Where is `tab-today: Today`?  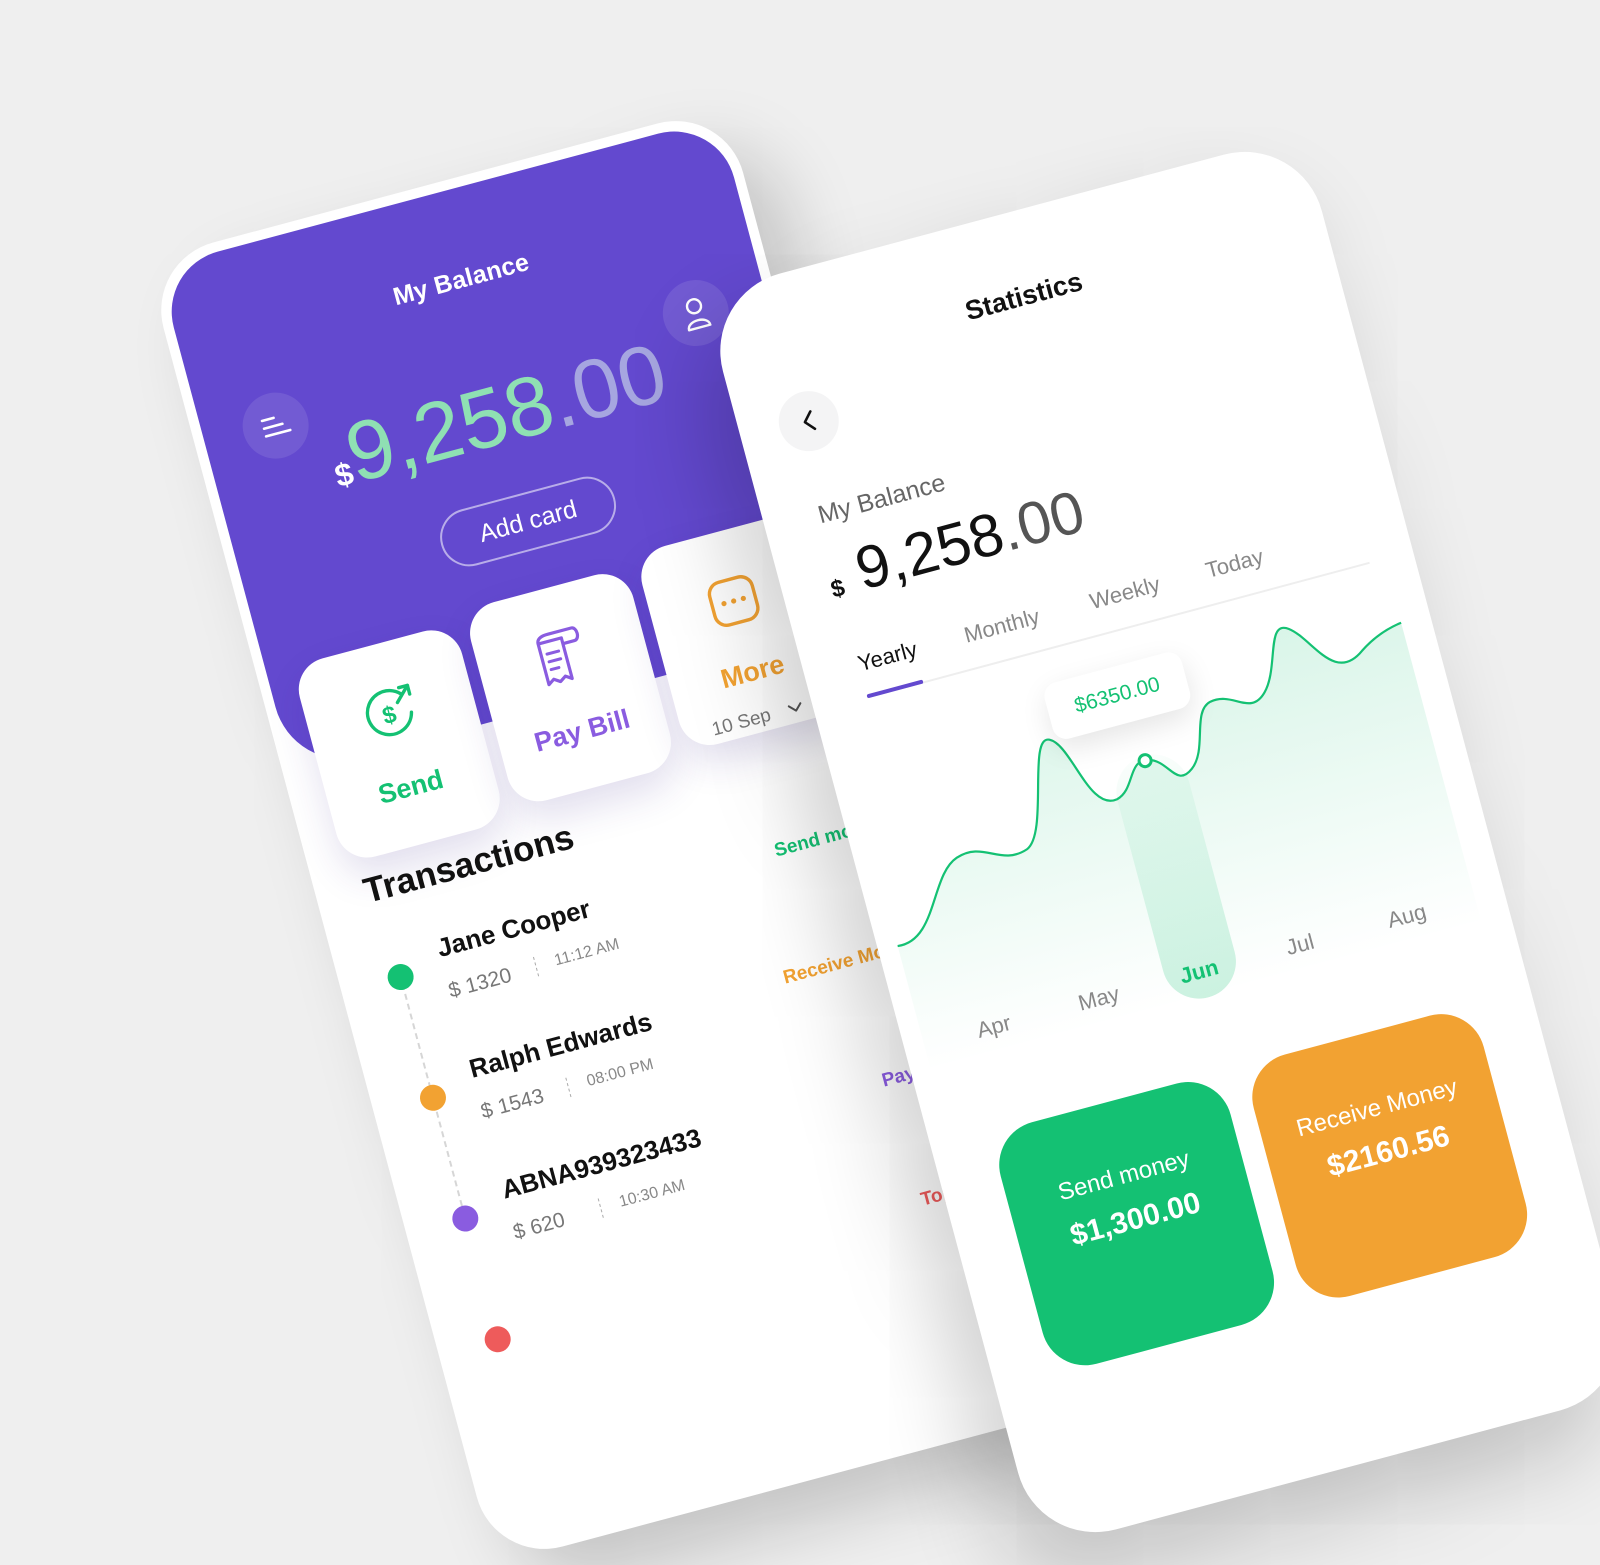
tab-today: Today is located at coordinates (1234, 564).